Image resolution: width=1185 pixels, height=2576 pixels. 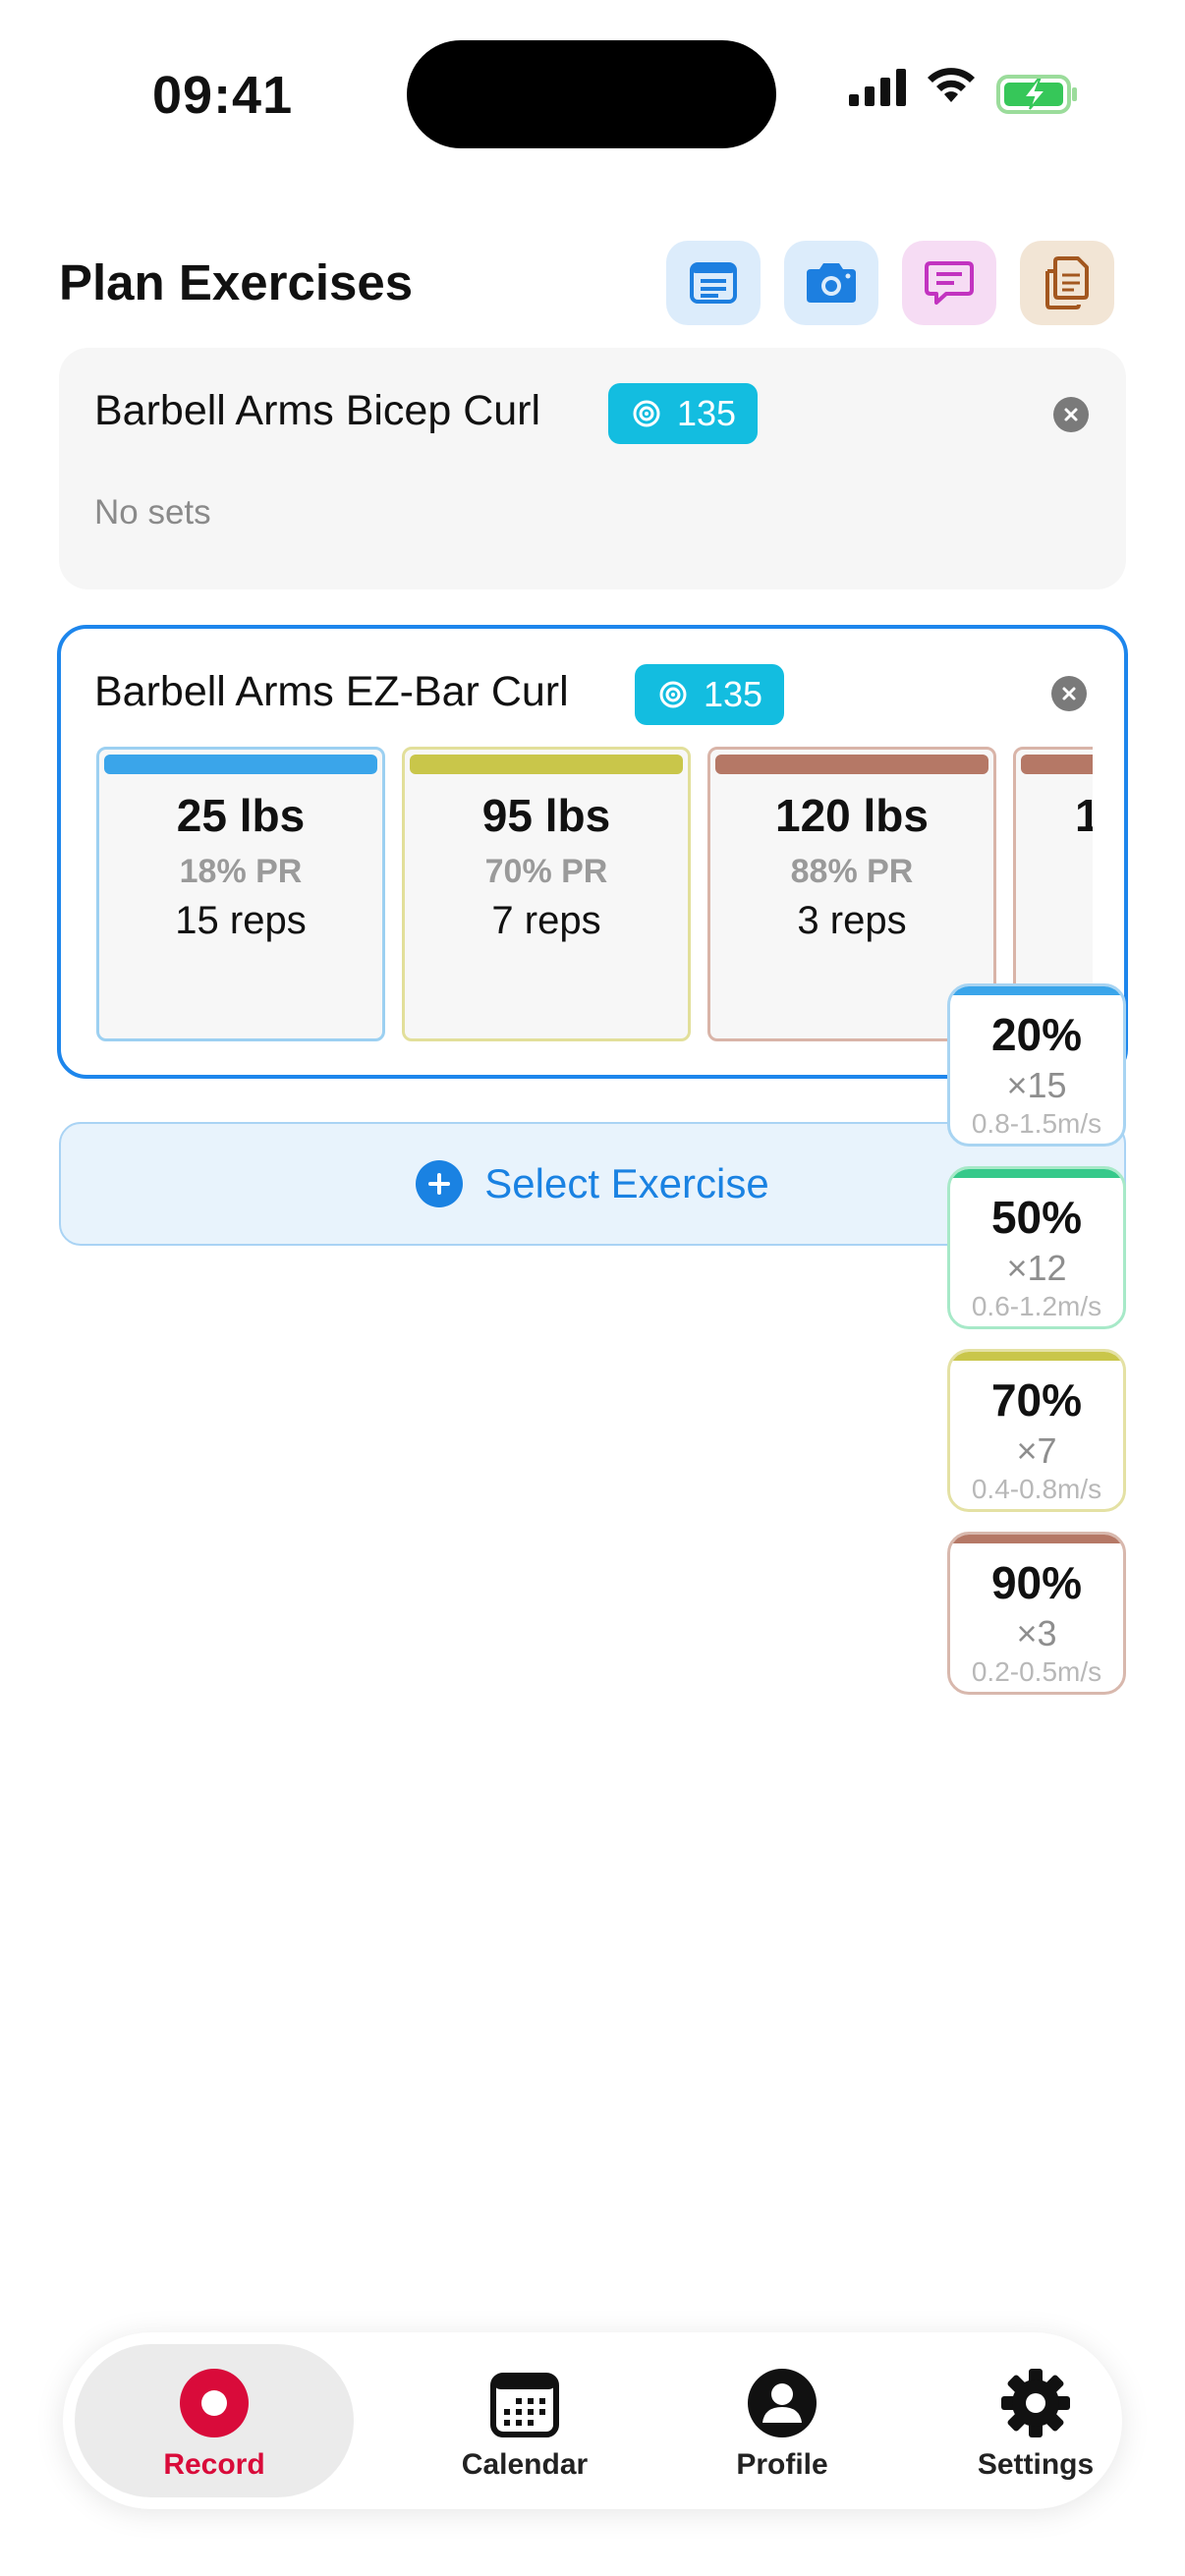 I want to click on set-weight: 1, so click(x=1084, y=815).